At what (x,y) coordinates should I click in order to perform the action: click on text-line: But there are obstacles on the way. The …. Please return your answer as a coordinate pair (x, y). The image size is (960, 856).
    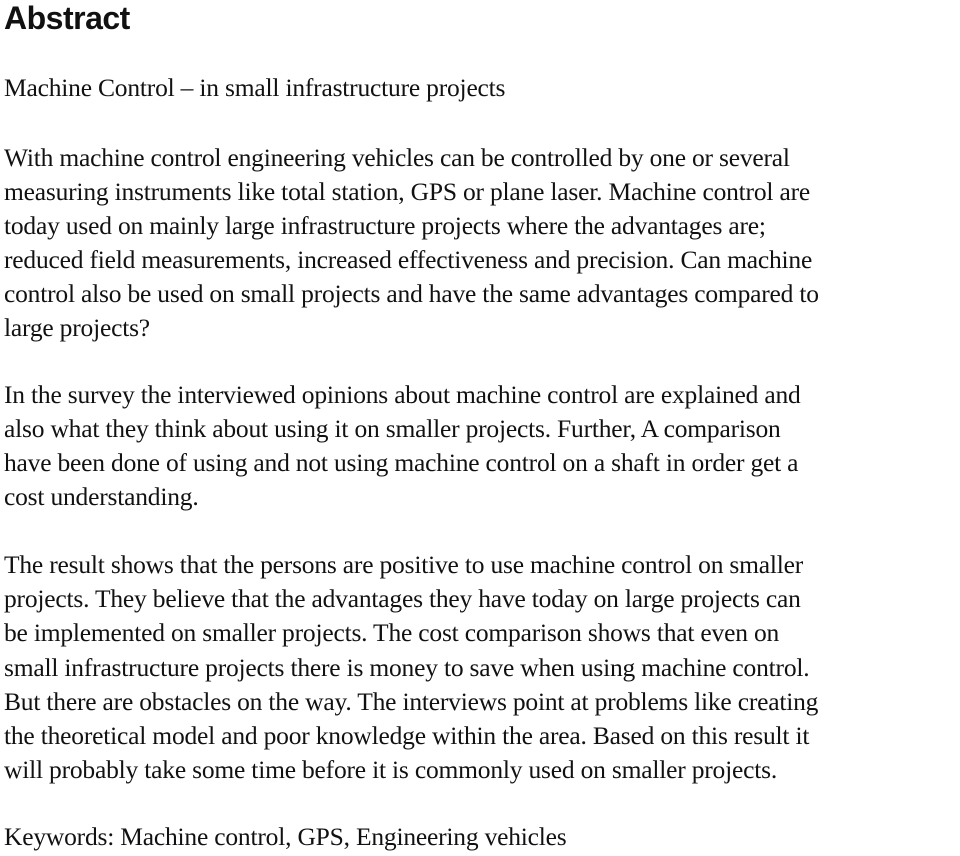
    Looking at the image, I should click on (411, 701).